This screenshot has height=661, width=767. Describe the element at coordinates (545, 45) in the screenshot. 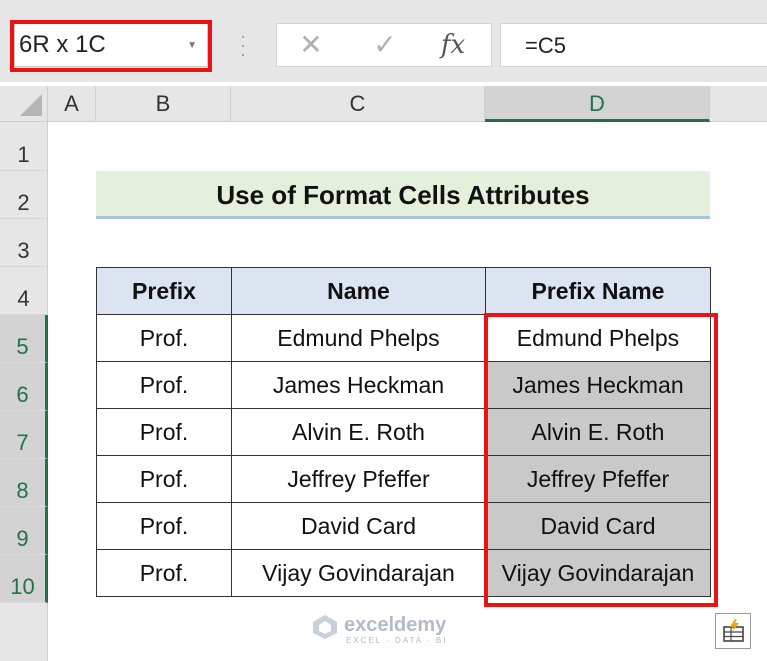

I see `formula-text: =C5` at that location.